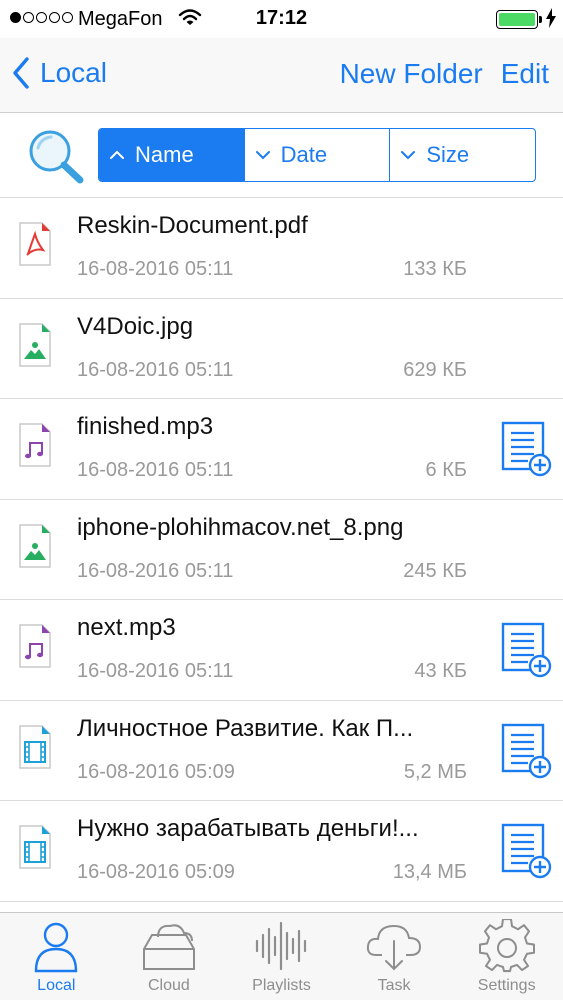 This screenshot has height=1000, width=563. Describe the element at coordinates (525, 74) in the screenshot. I see `edit-button: Edit` at that location.